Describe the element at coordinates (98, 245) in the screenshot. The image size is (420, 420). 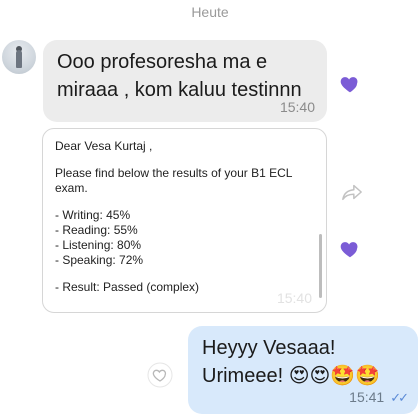
I see `card-line: - Listening: 80%` at that location.